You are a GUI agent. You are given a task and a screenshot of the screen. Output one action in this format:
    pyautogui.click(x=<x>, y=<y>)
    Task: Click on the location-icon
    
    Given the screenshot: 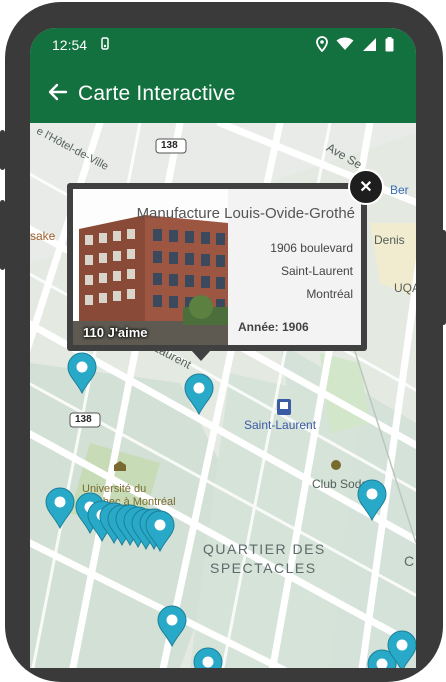 What is the action you would take?
    pyautogui.click(x=322, y=46)
    